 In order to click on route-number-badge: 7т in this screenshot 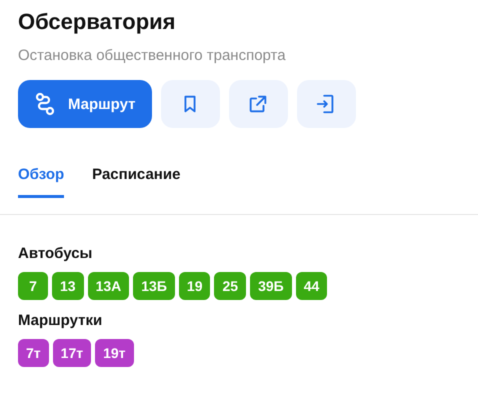, I will do `click(33, 353)`.